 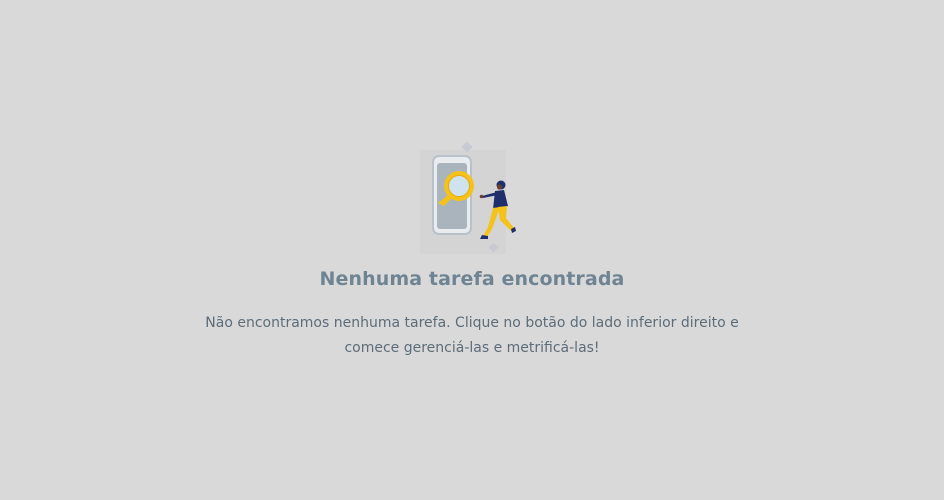 I want to click on empty-state-title: Nenhuma tarefa encontrada, so click(x=472, y=279).